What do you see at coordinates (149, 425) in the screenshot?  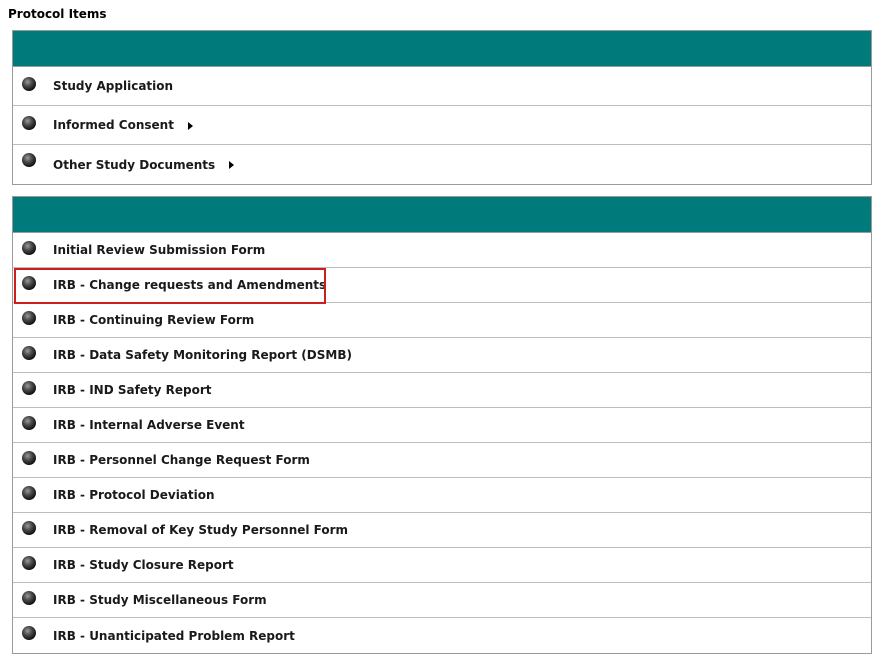 I see `item-label: IRB - Internal Adverse Event` at bounding box center [149, 425].